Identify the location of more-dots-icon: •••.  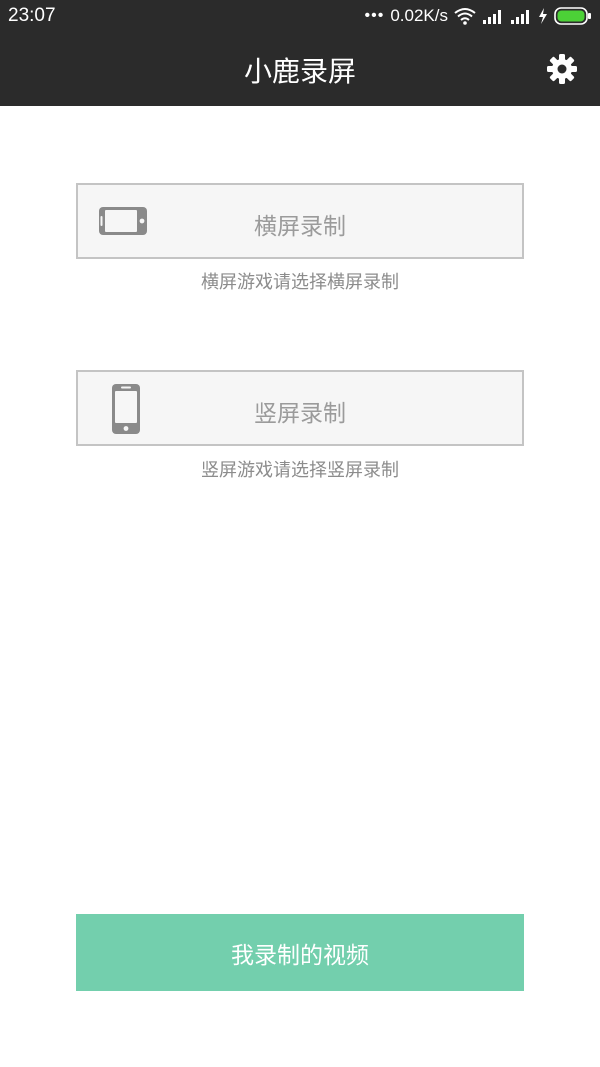
(374, 15).